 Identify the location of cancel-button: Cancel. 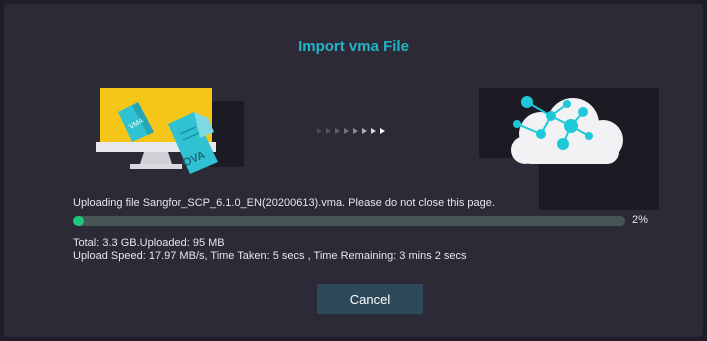
(370, 299).